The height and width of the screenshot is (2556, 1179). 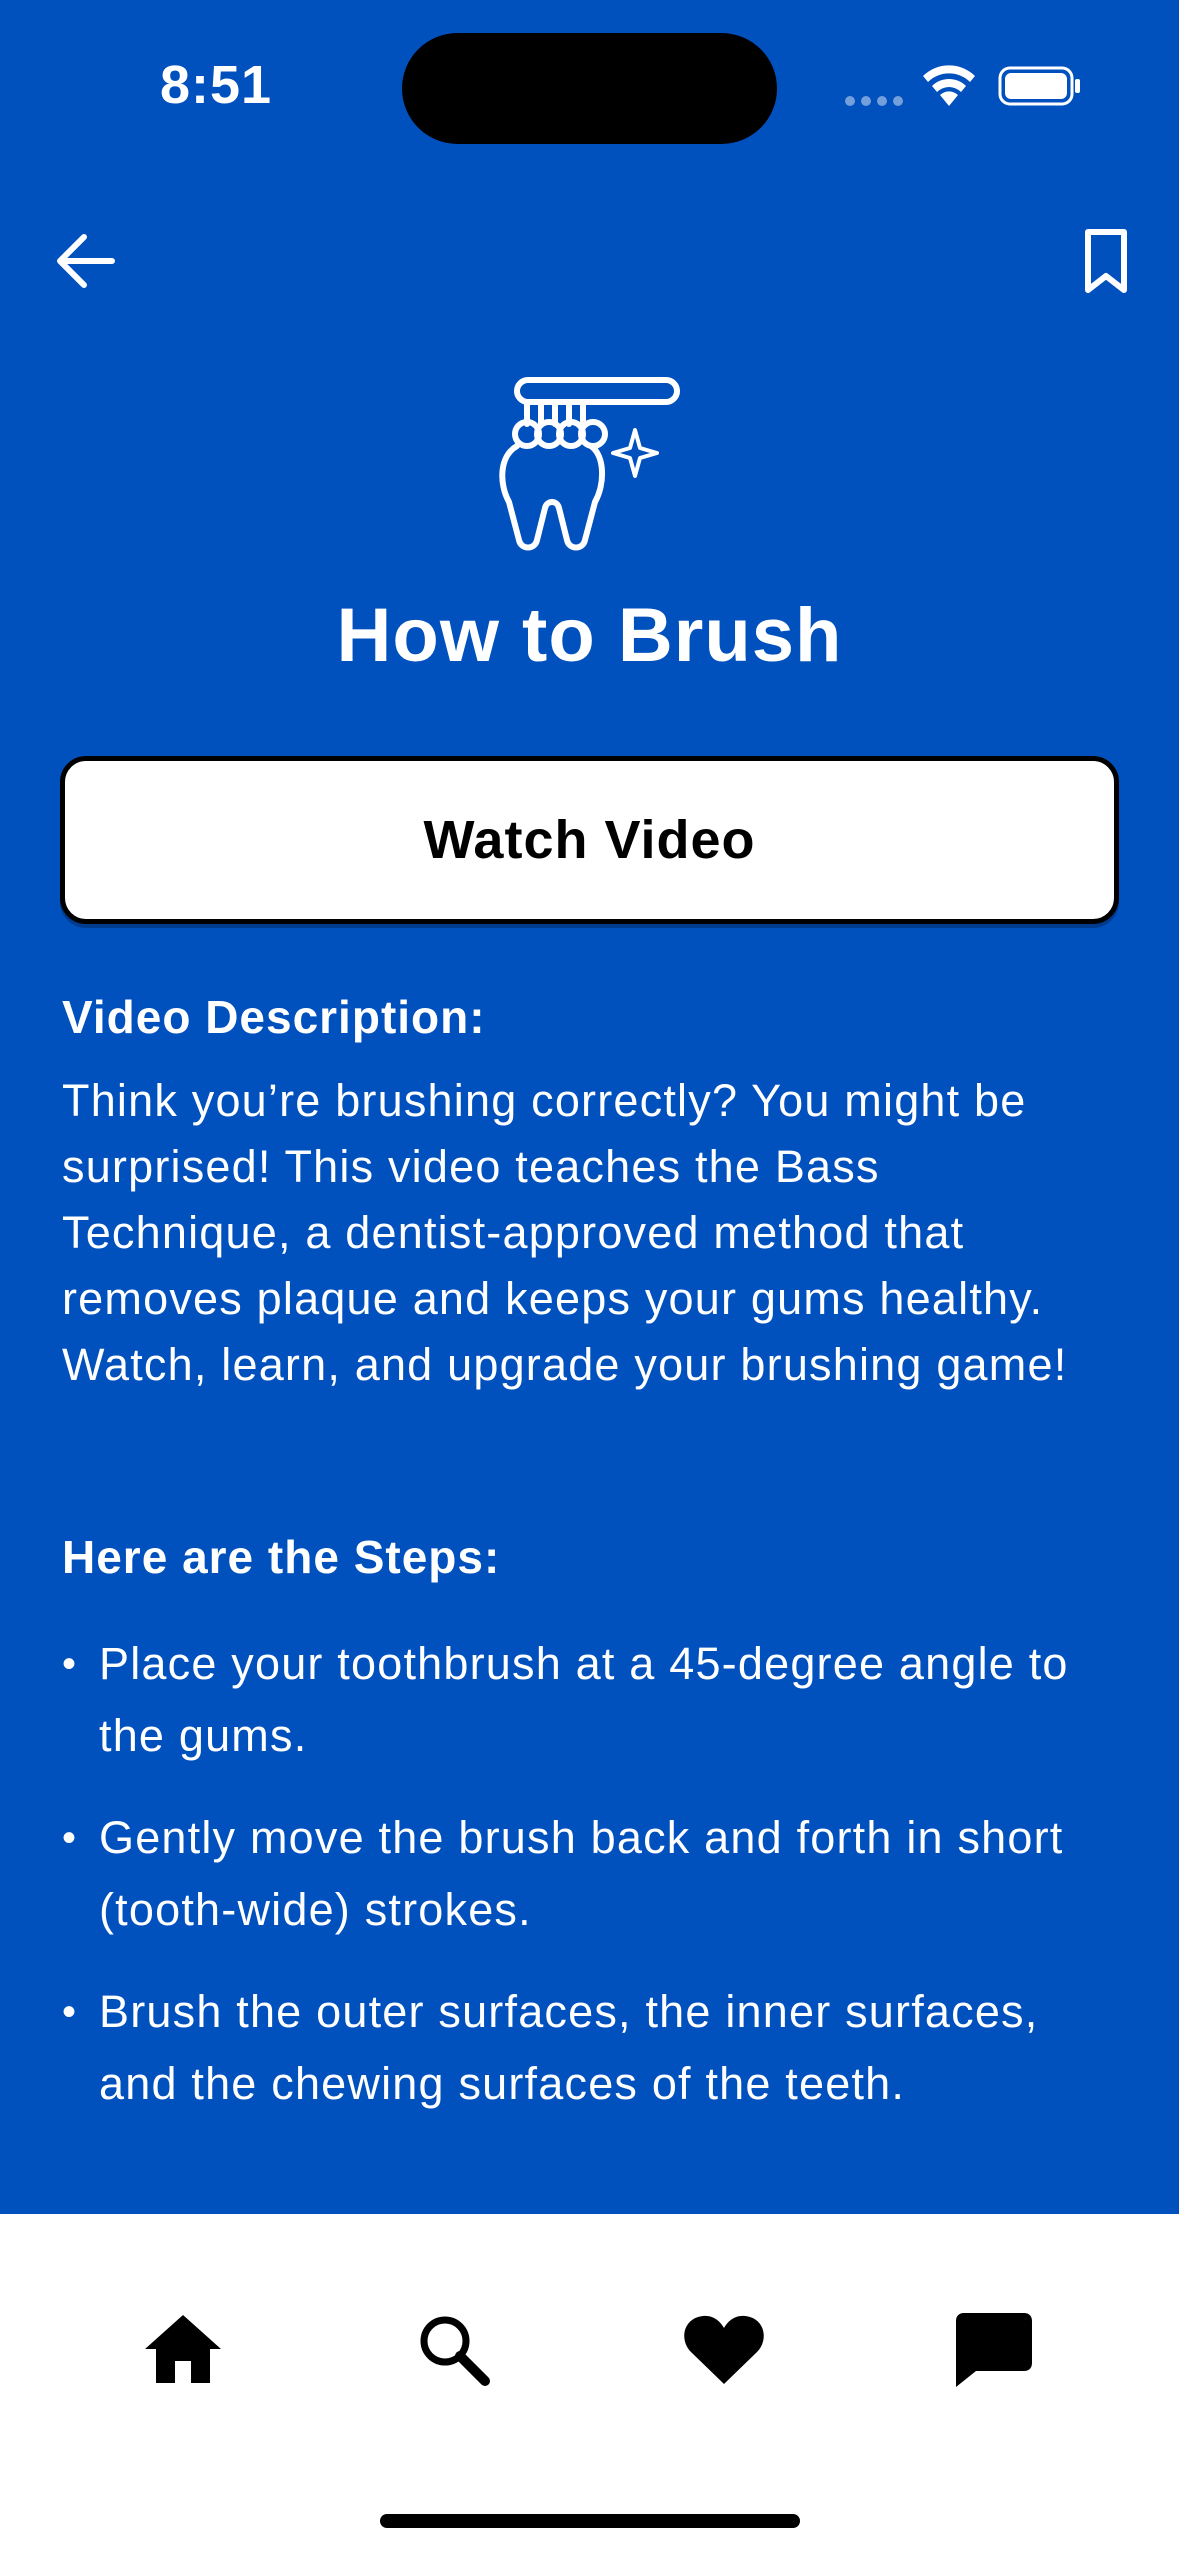 I want to click on bookmark-button, so click(x=1108, y=262).